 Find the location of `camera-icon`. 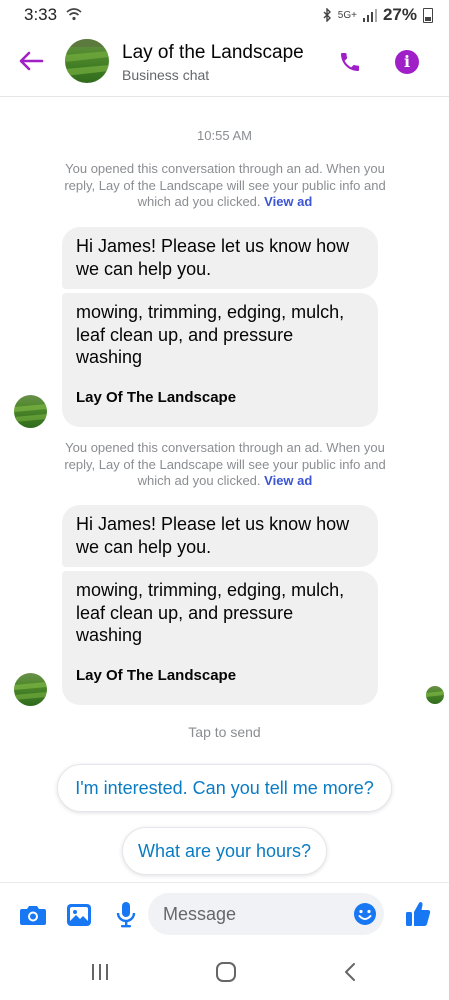

camera-icon is located at coordinates (33, 915).